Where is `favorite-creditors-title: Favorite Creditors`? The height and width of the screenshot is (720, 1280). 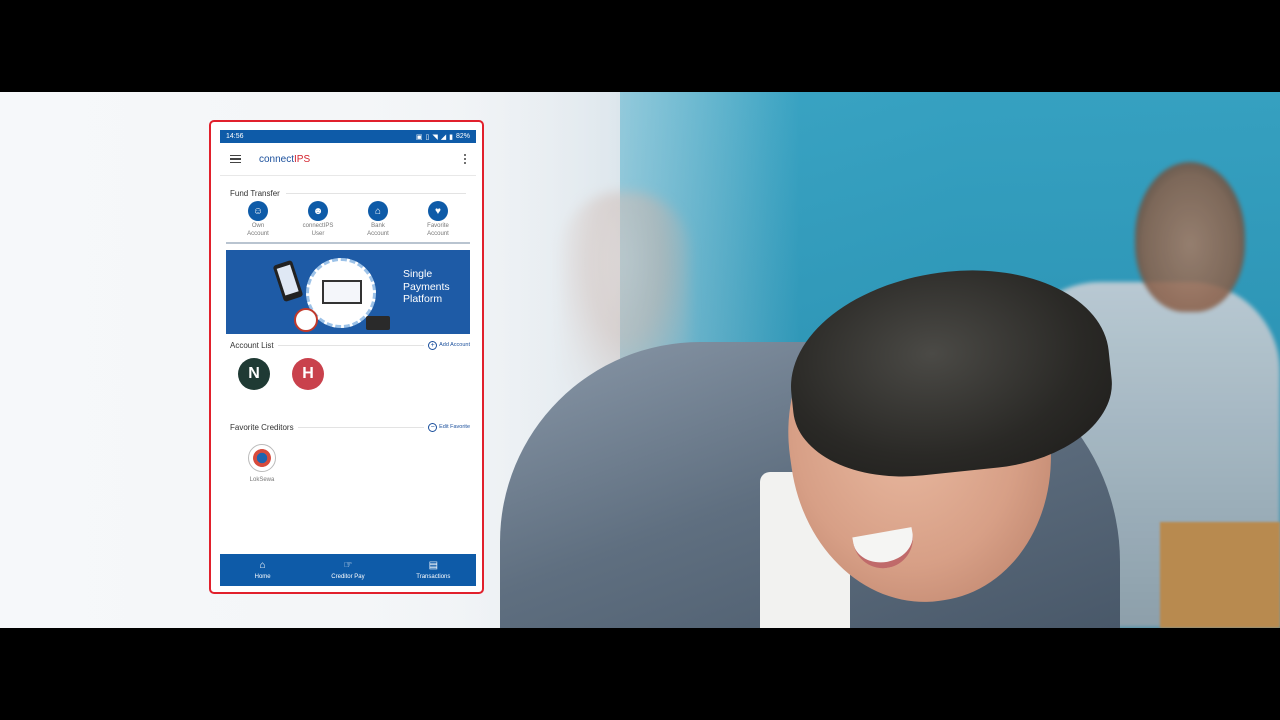 favorite-creditors-title: Favorite Creditors is located at coordinates (262, 427).